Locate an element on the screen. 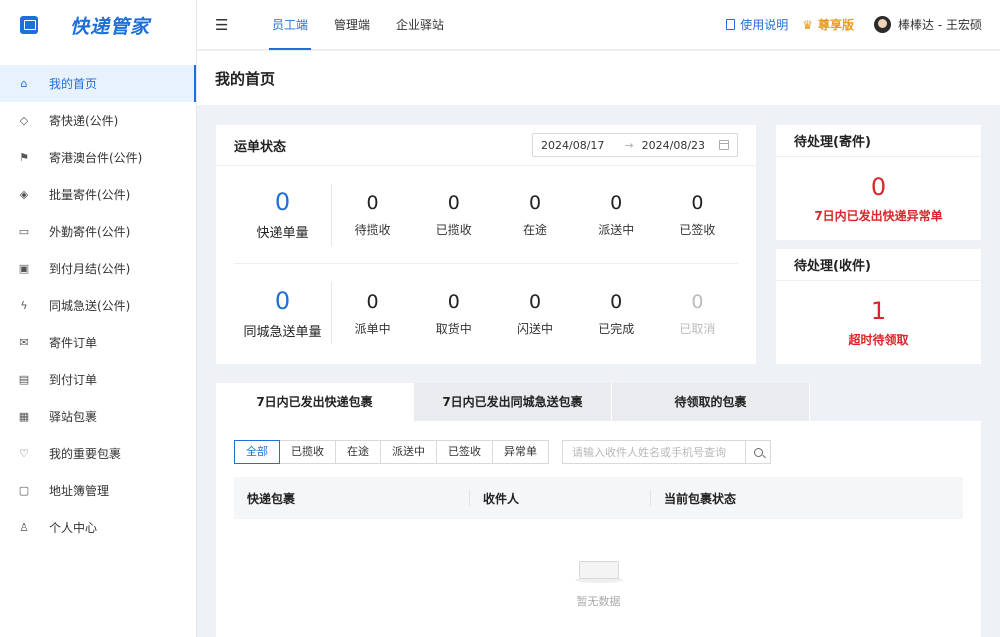 This screenshot has width=1000, height=637. address-card-icon: ▢ is located at coordinates (24, 490).